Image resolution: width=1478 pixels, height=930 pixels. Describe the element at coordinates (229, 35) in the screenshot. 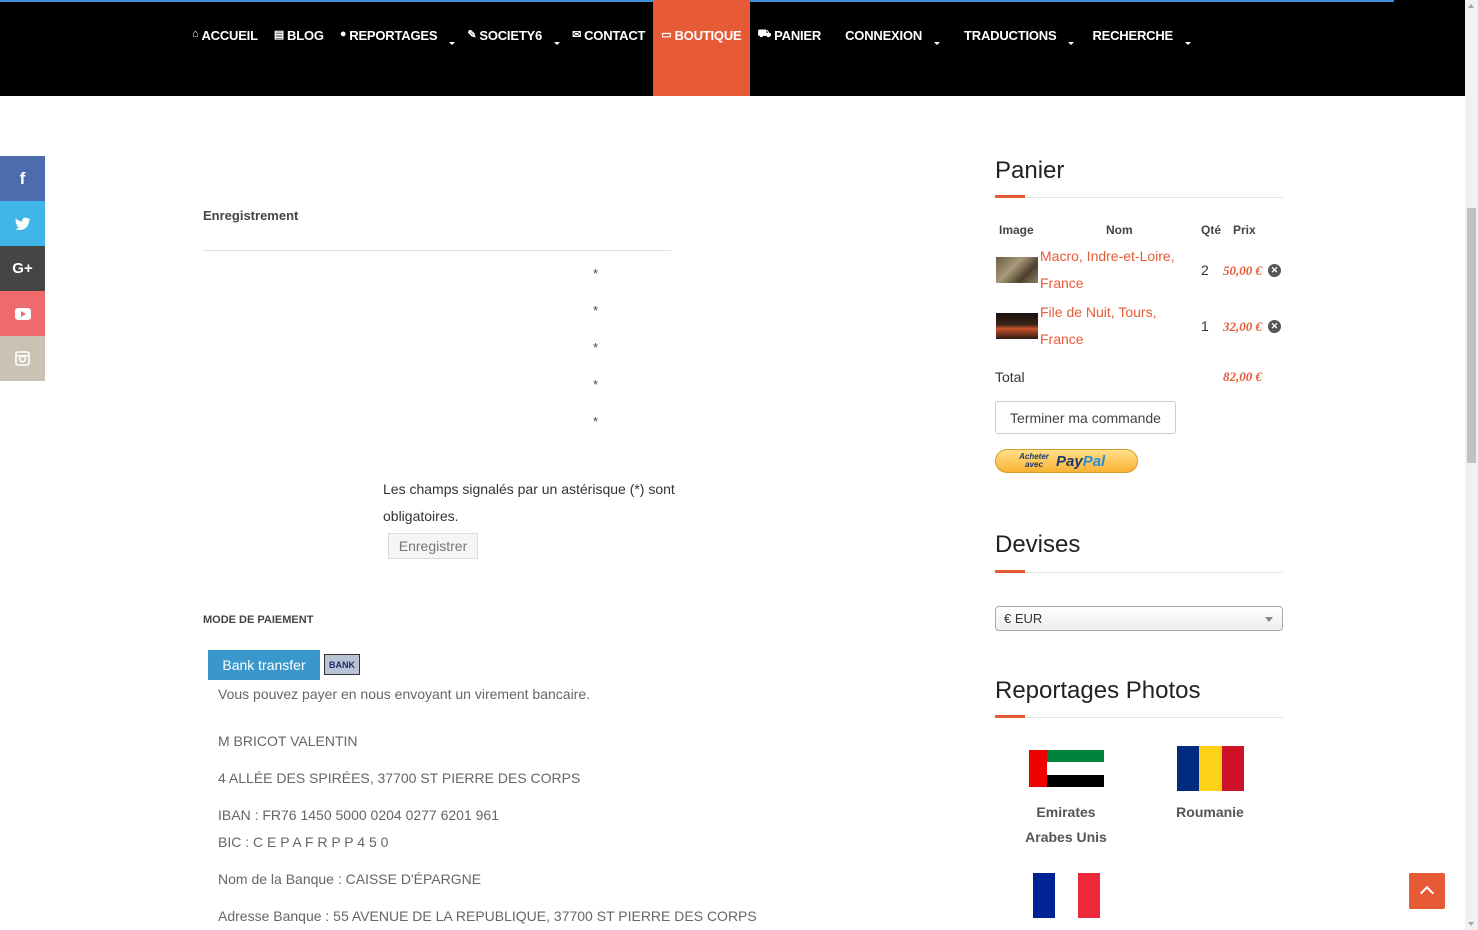

I see `nav-label: ACCUEIL` at that location.